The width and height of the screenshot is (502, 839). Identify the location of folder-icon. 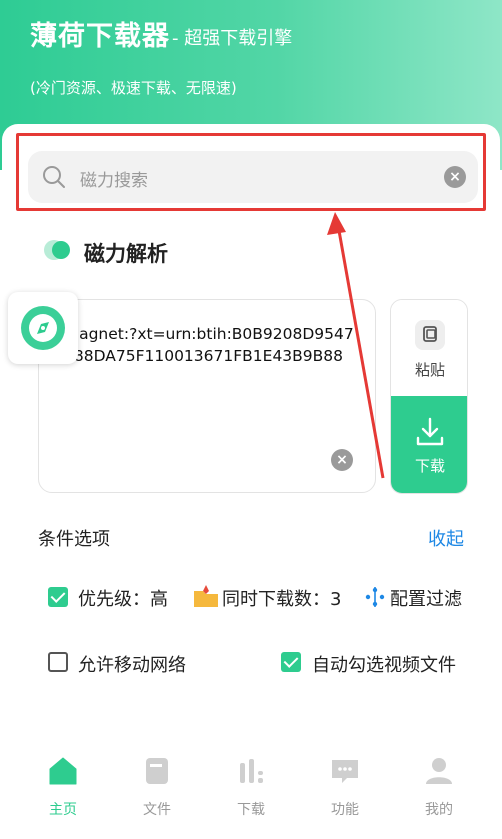
(206, 596).